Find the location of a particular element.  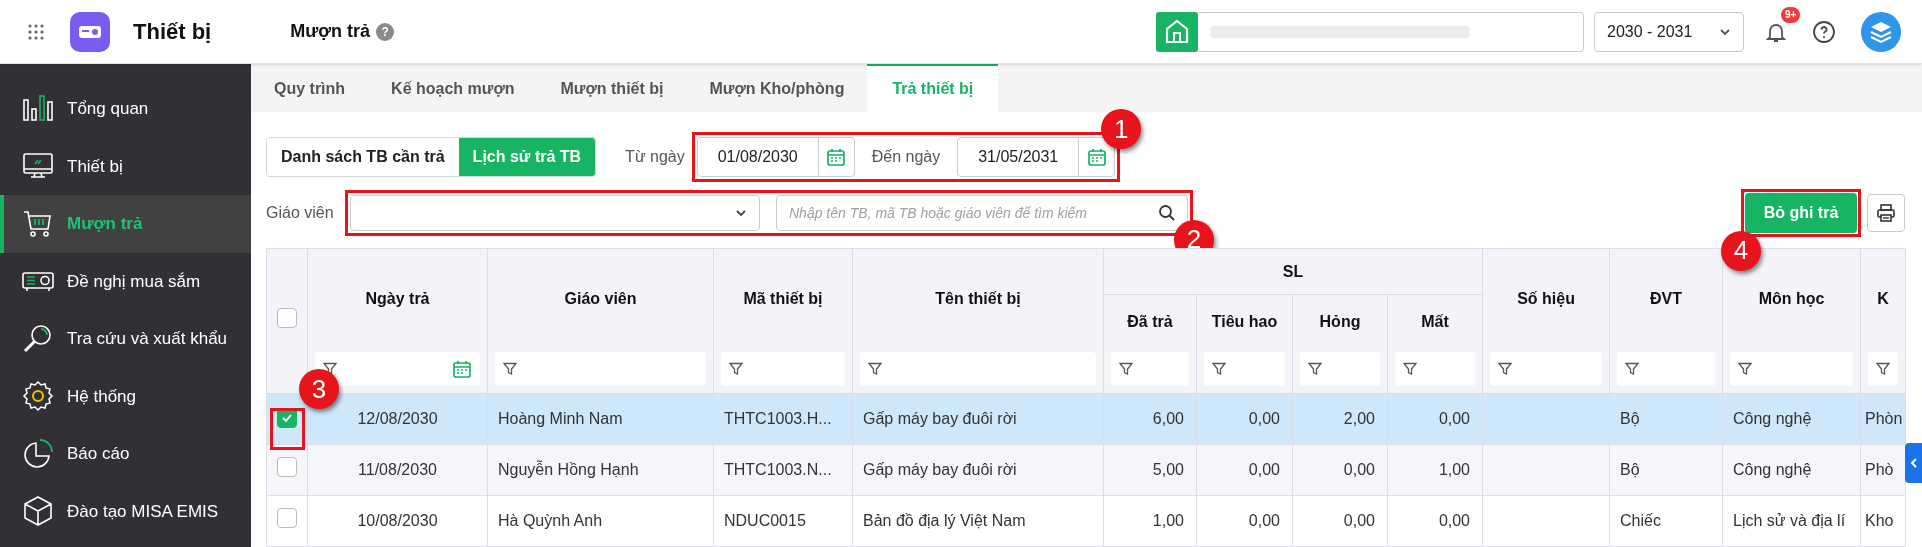

sidebar-item: Đào tạo MISA EMIS is located at coordinates (125, 511).